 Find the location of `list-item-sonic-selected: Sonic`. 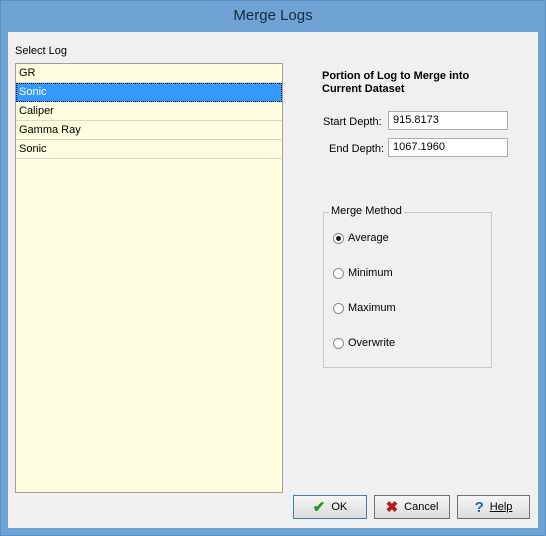

list-item-sonic-selected: Sonic is located at coordinates (149, 92).